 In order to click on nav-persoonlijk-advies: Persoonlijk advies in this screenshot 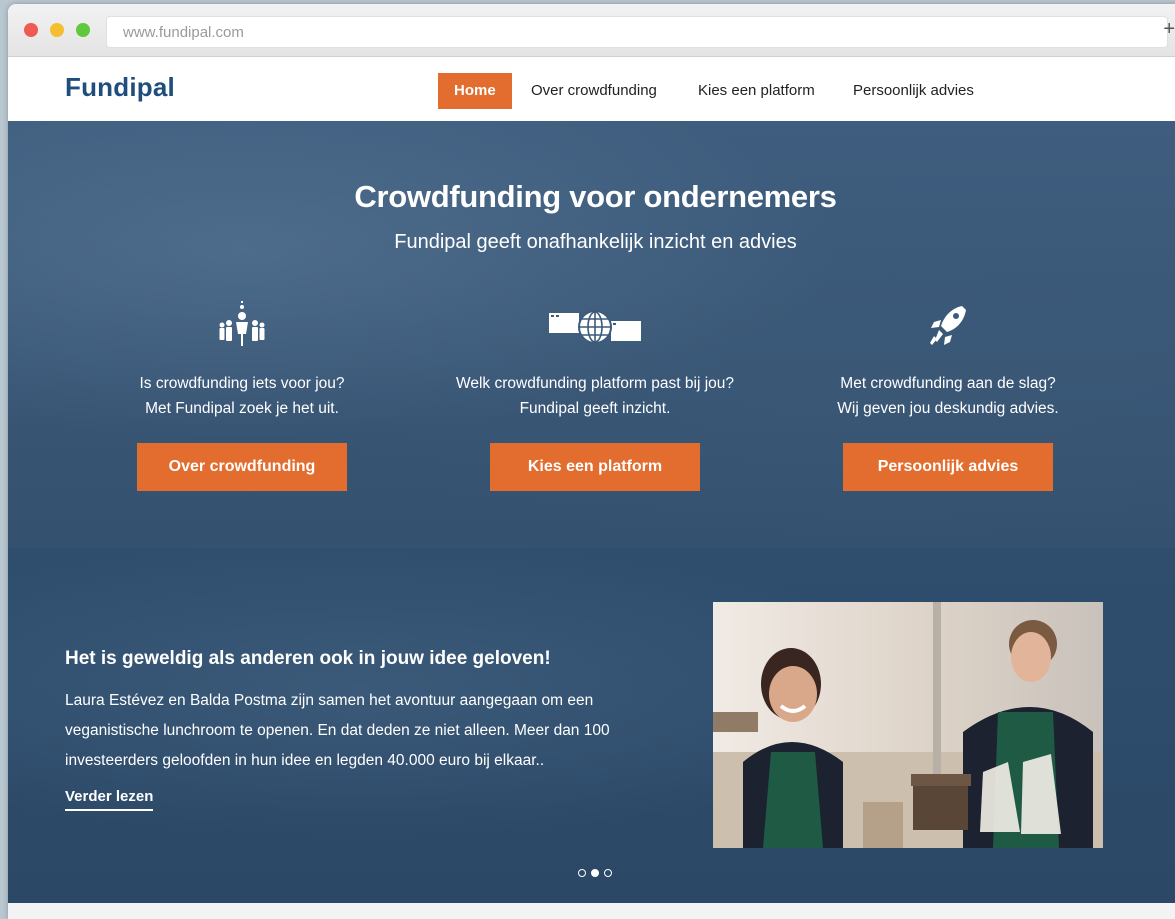, I will do `click(913, 91)`.